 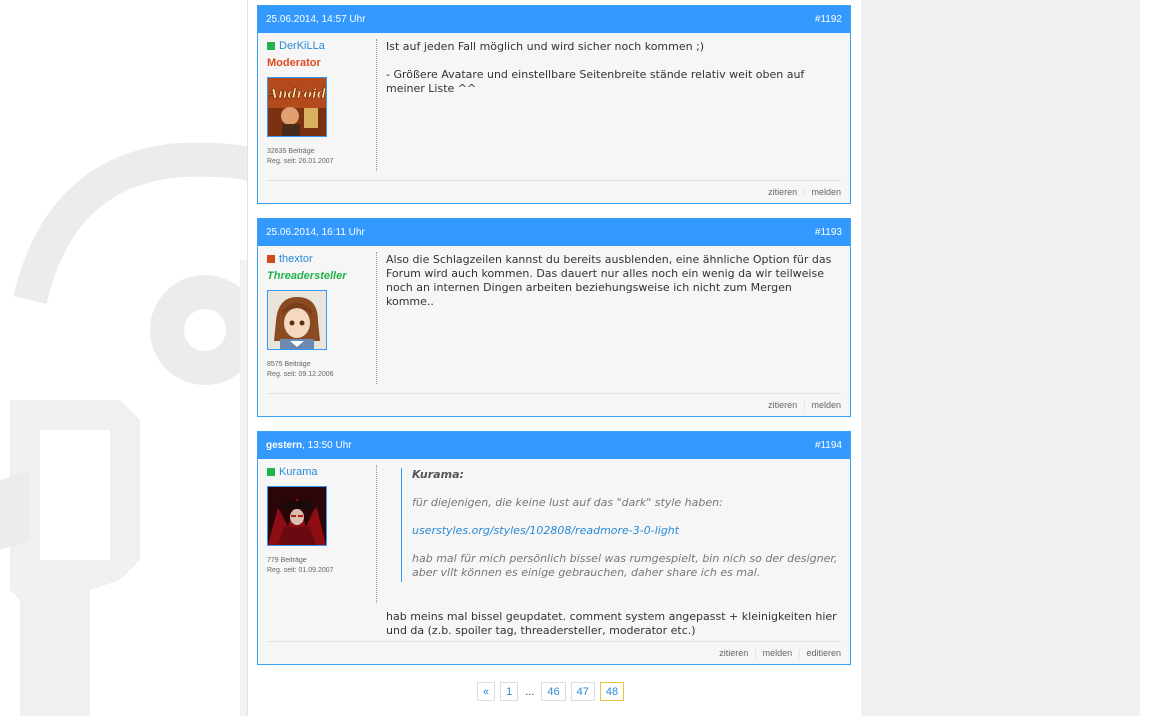 I want to click on post-footer: zitieren | melden | editieren, so click(x=554, y=652).